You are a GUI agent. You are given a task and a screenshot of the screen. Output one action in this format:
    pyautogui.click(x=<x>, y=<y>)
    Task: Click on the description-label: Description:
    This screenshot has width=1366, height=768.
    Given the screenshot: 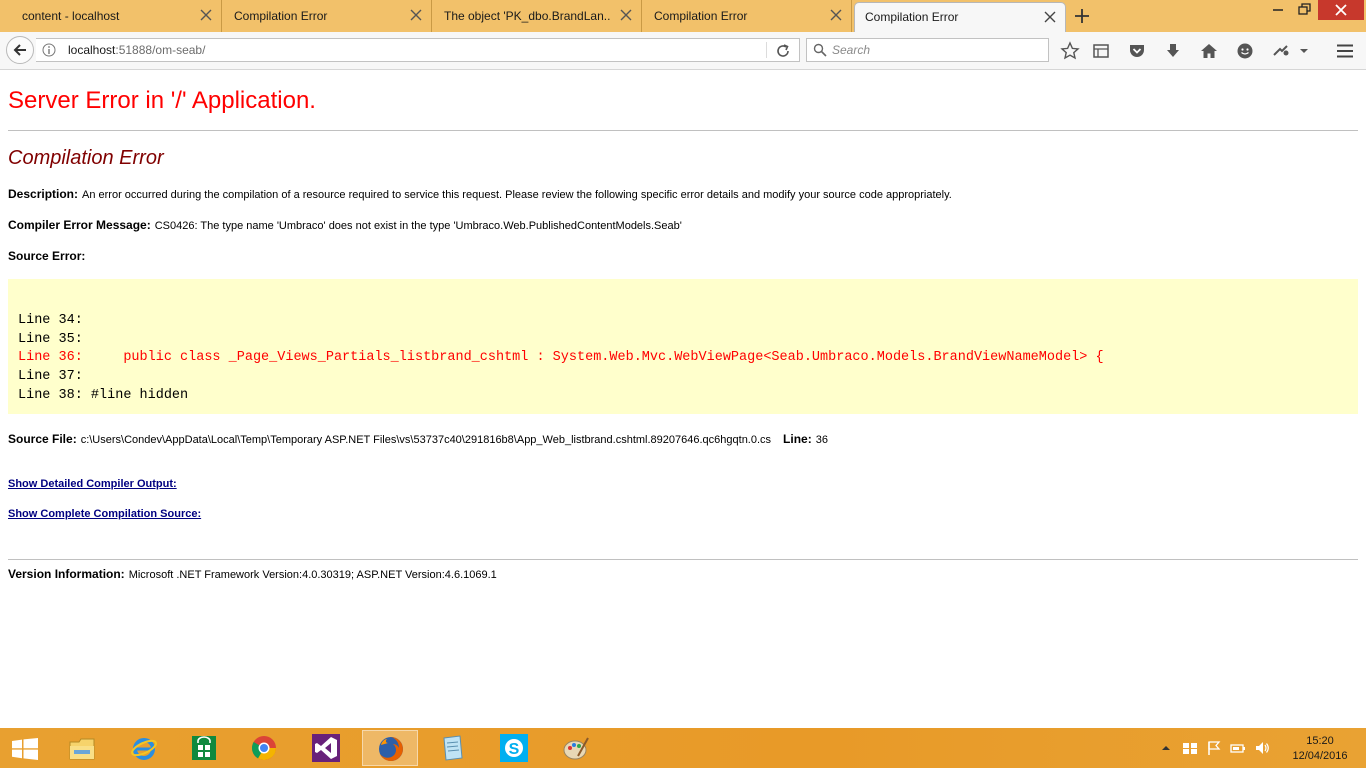 What is the action you would take?
    pyautogui.click(x=43, y=194)
    